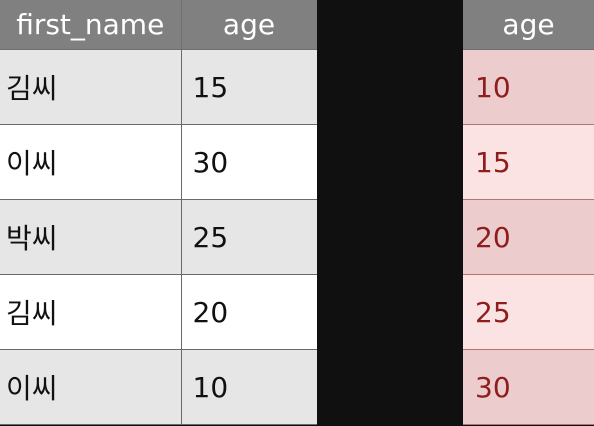 This screenshot has width=594, height=426. What do you see at coordinates (91, 25) in the screenshot?
I see `column-header-first-name: first_name` at bounding box center [91, 25].